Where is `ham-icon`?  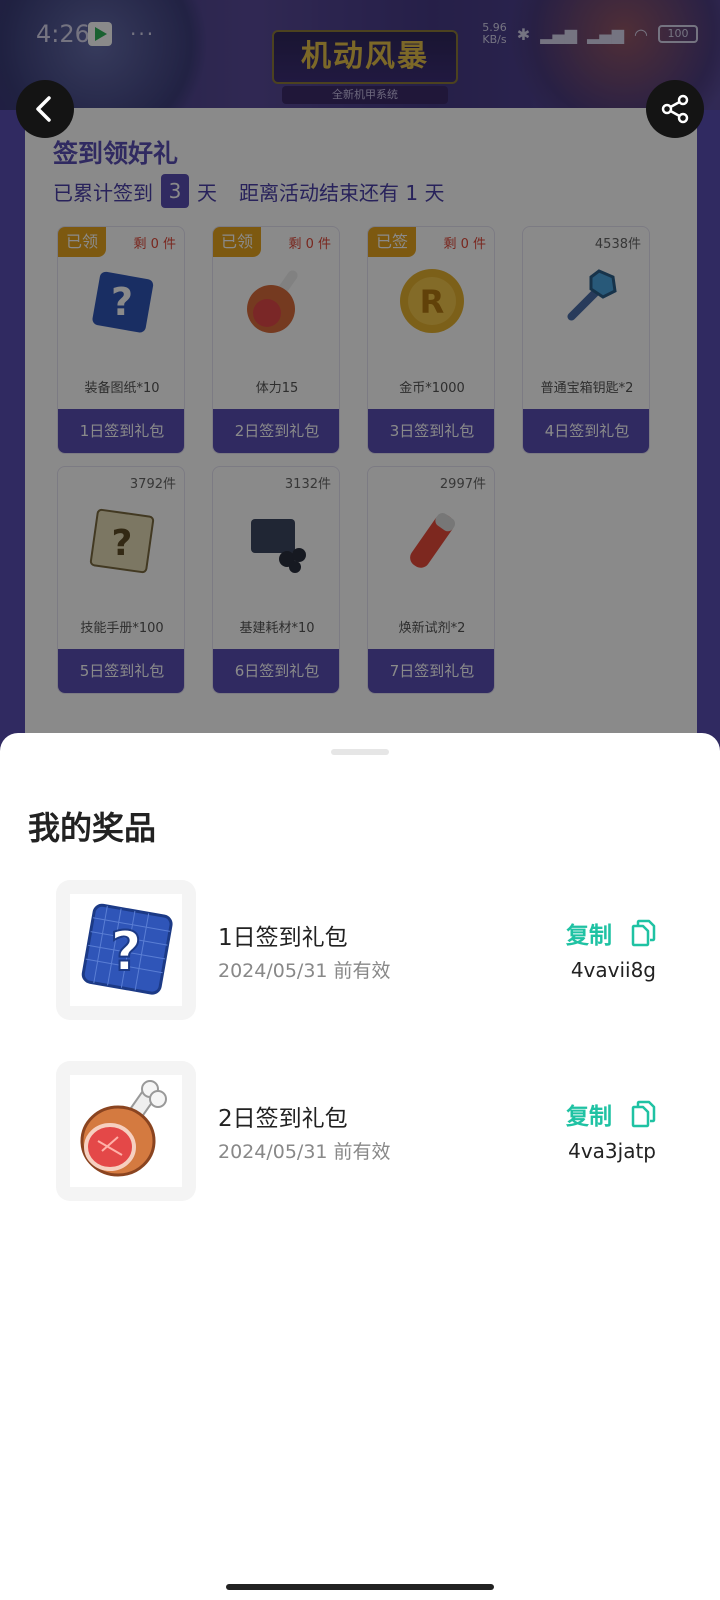
ham-icon is located at coordinates (123, 1128).